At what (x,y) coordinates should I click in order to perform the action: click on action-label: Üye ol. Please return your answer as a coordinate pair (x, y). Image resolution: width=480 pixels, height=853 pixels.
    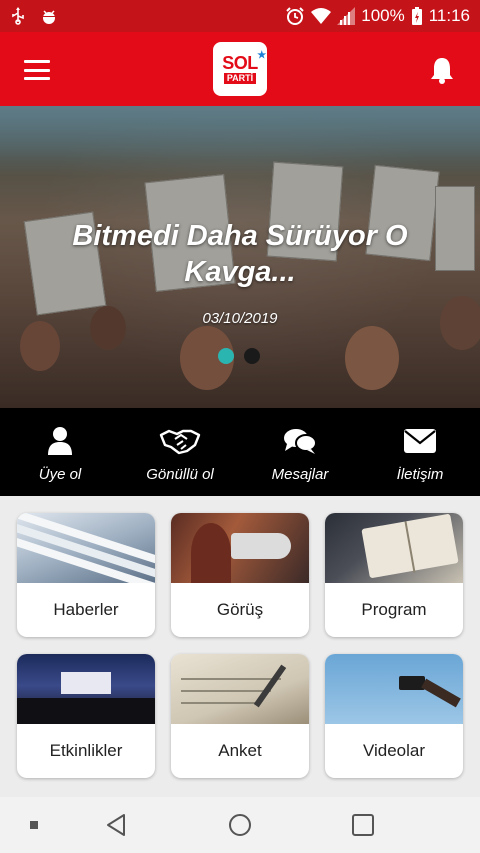
    Looking at the image, I should click on (60, 474).